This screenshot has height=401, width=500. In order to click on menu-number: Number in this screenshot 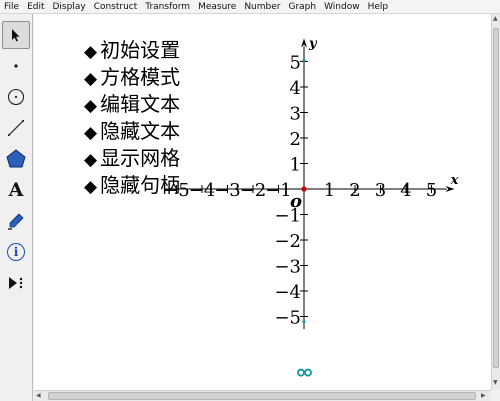, I will do `click(262, 7)`.